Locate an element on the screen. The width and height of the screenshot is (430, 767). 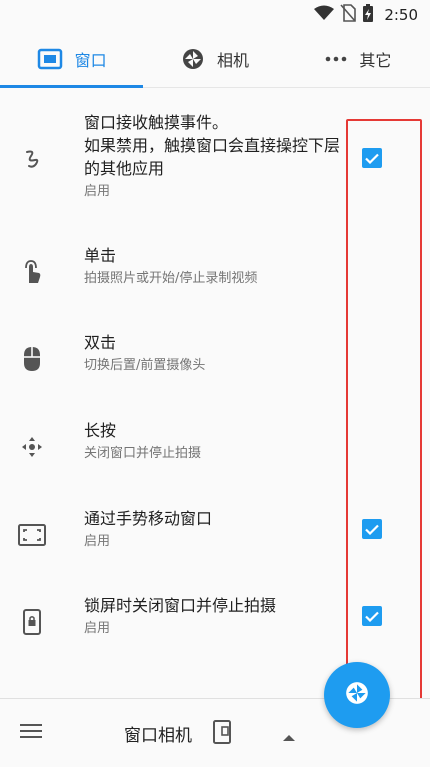
setting-row-lock-screen: 锁屏时关闭窗口并停止拍摄 启用 is located at coordinates (215, 622).